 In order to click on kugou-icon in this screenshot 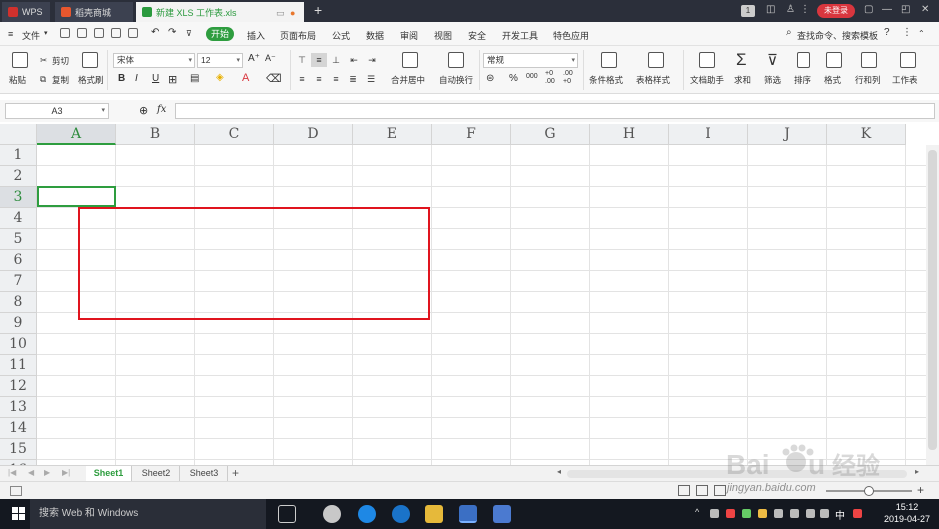, I will do `click(367, 514)`.